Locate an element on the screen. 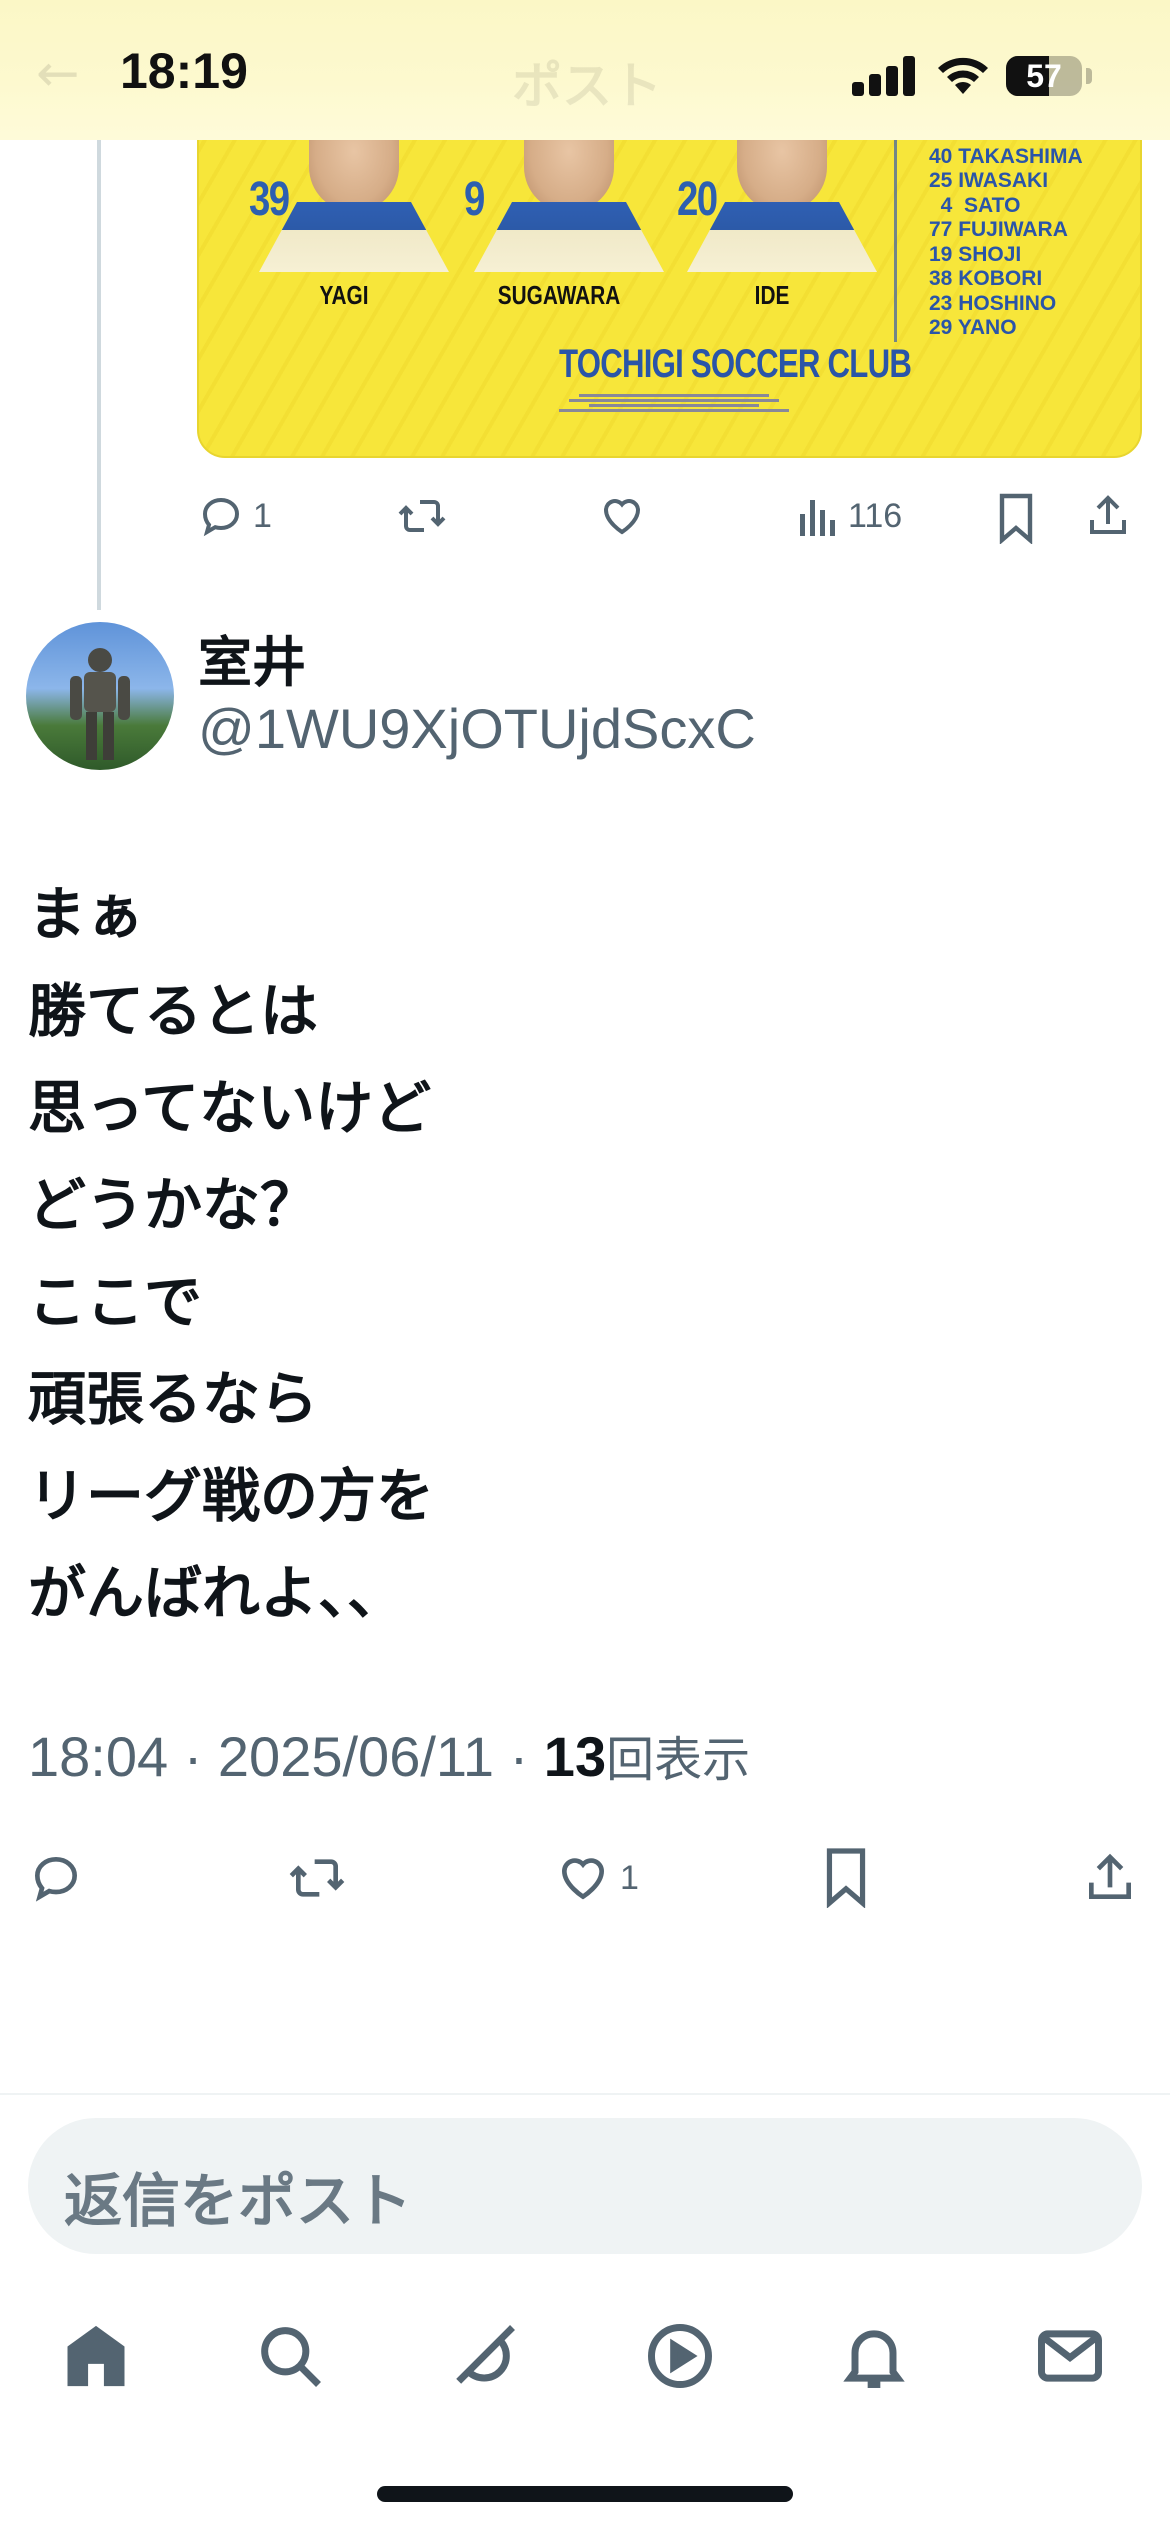 The height and width of the screenshot is (2532, 1170). home-icon is located at coordinates (96, 2356).